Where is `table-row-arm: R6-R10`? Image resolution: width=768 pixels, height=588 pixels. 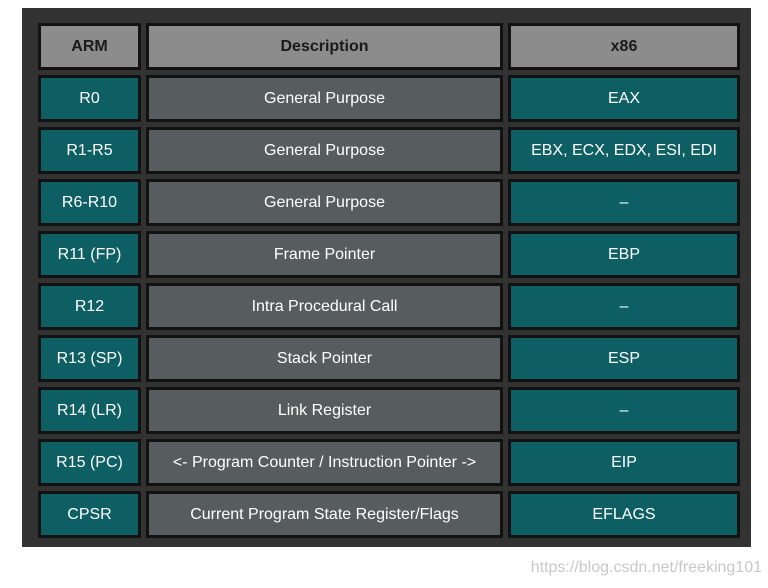
table-row-arm: R6-R10 is located at coordinates (89, 202).